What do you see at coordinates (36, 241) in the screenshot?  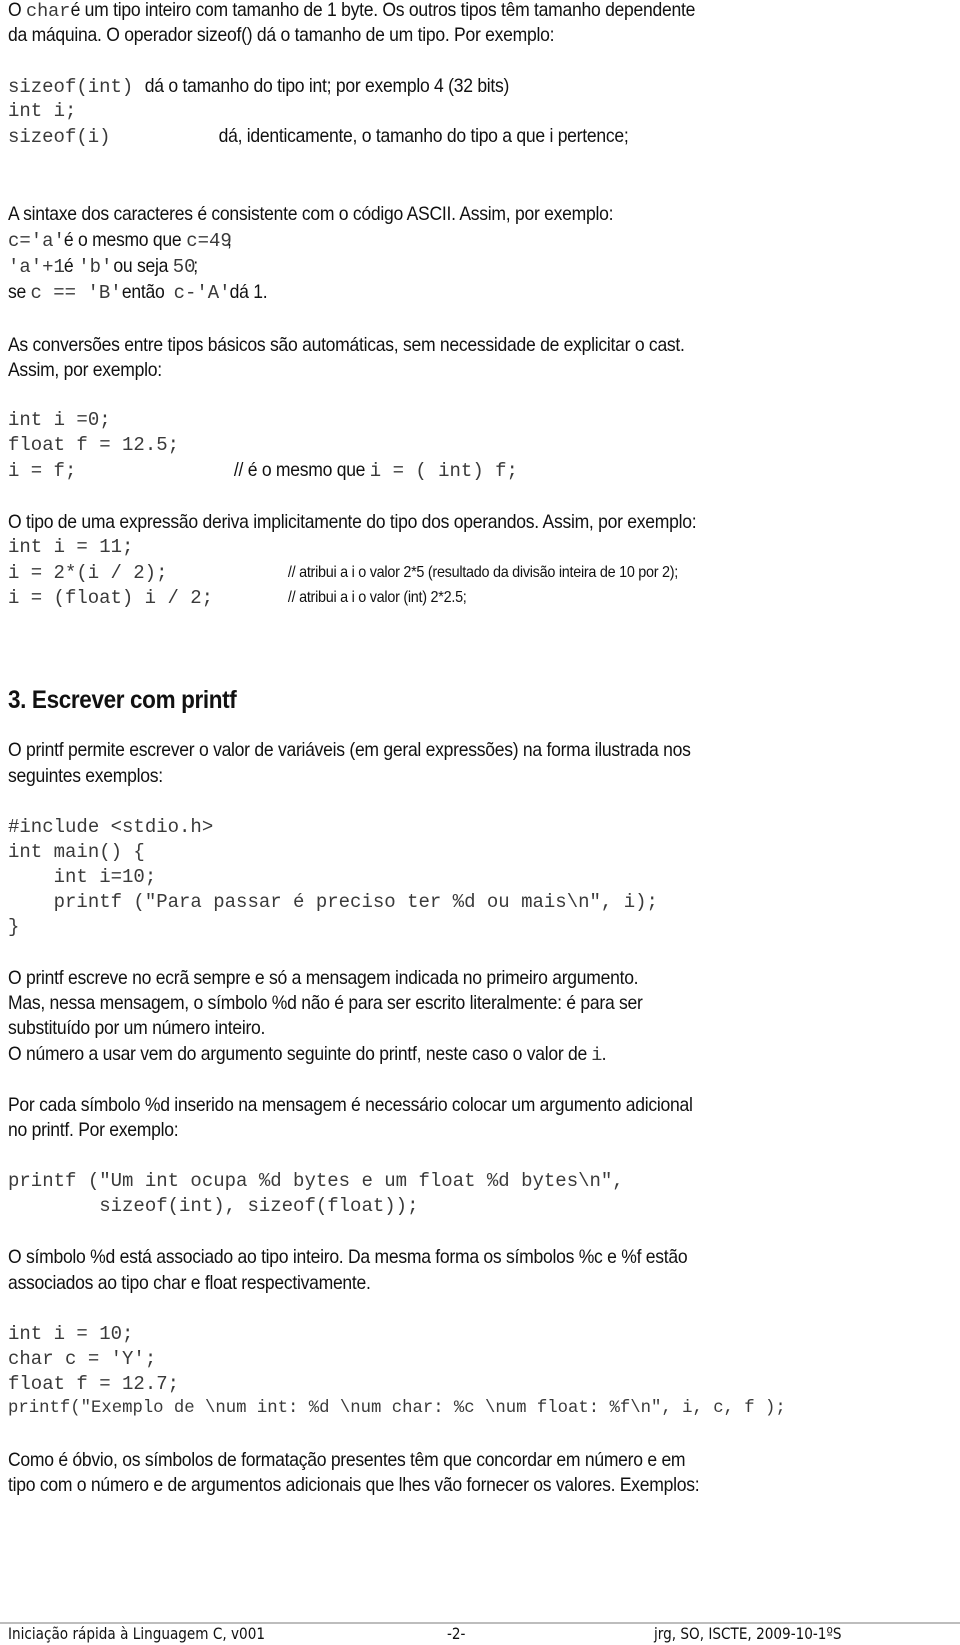 I see `code-snippet: c='a'` at bounding box center [36, 241].